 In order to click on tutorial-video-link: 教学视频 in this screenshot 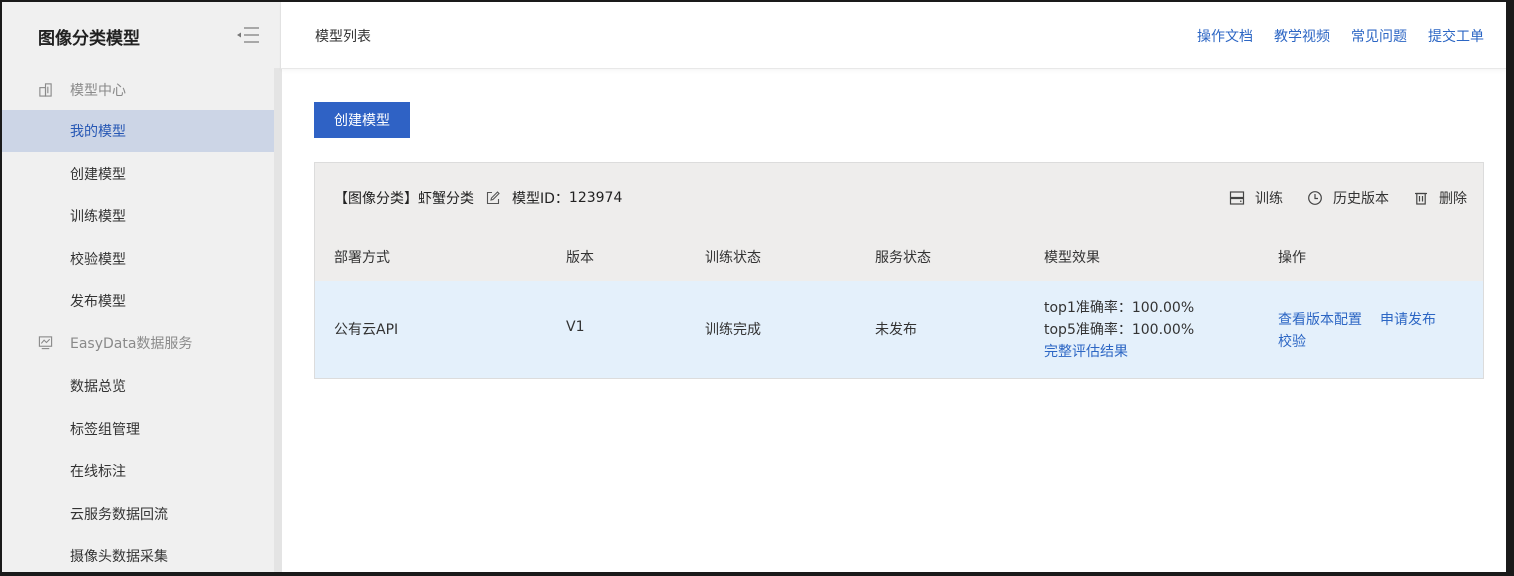, I will do `click(1302, 36)`.